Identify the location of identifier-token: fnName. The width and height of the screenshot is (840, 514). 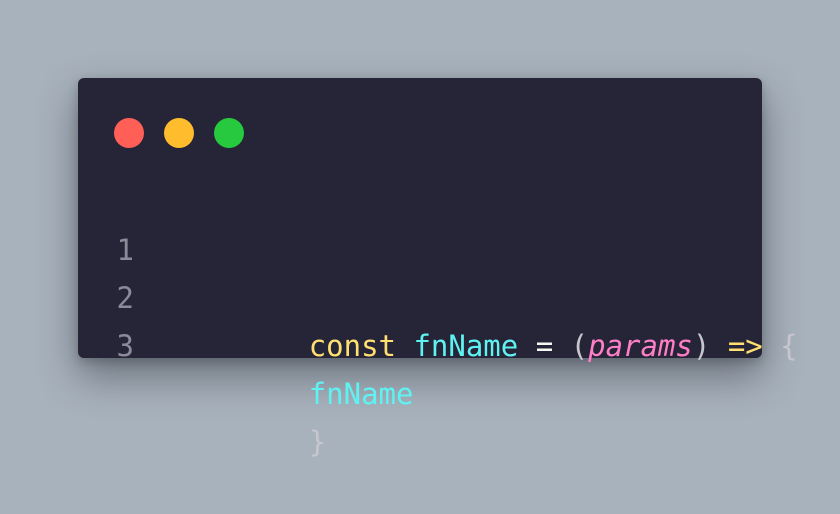
(466, 346).